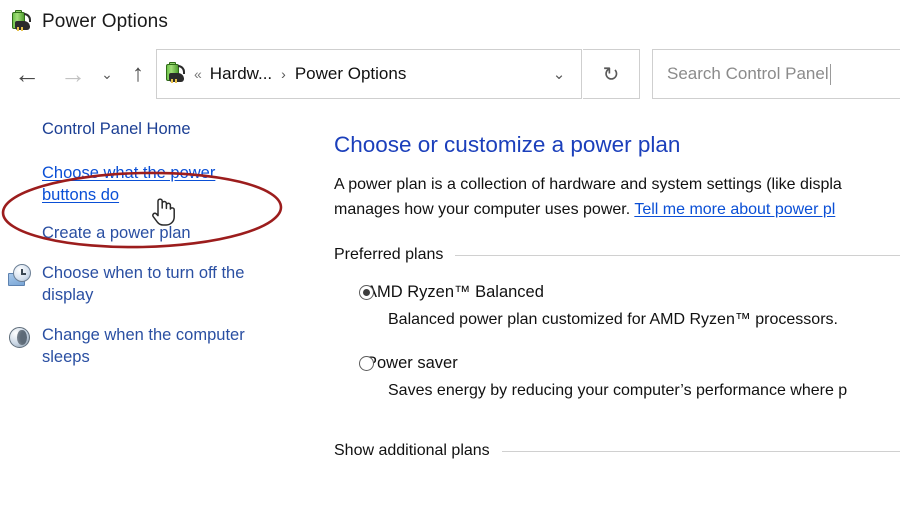 This screenshot has height=522, width=900. What do you see at coordinates (107, 74) in the screenshot?
I see `chevron-down-icon: ⌄` at bounding box center [107, 74].